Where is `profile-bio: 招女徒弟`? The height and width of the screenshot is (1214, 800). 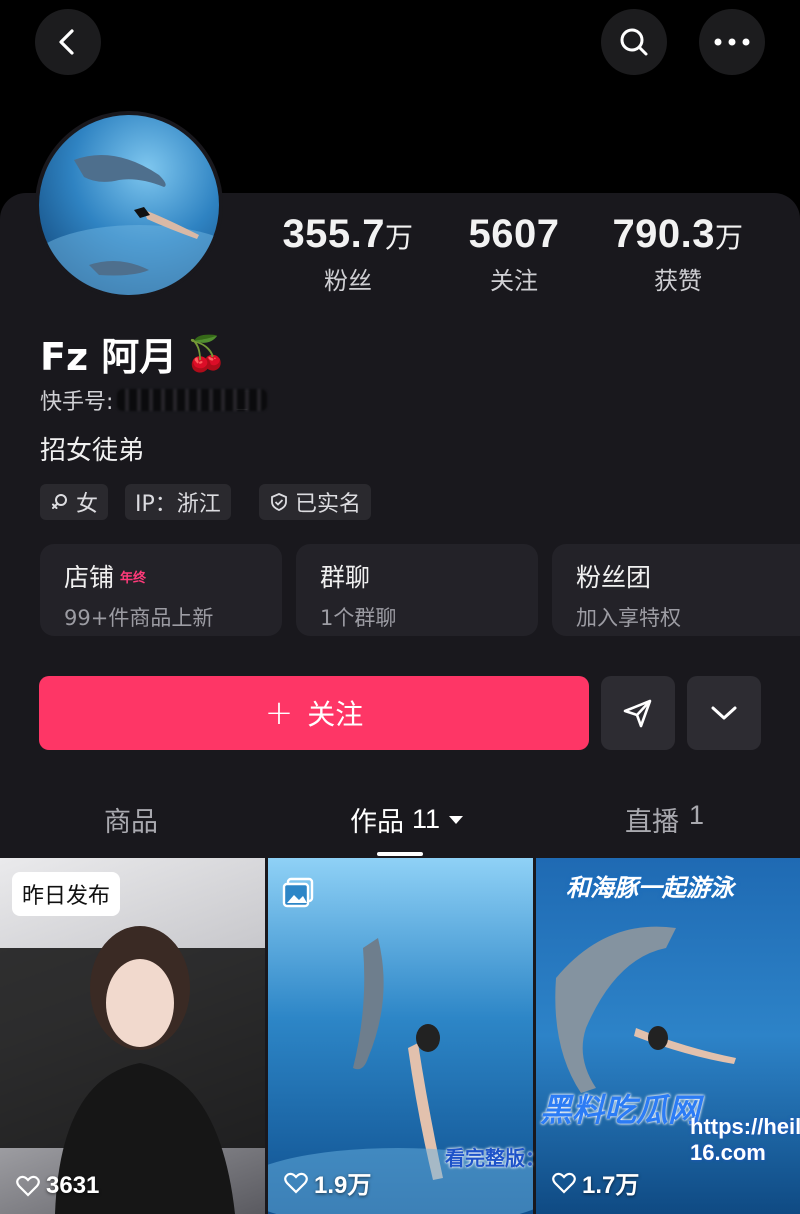 profile-bio: 招女徒弟 is located at coordinates (92, 451).